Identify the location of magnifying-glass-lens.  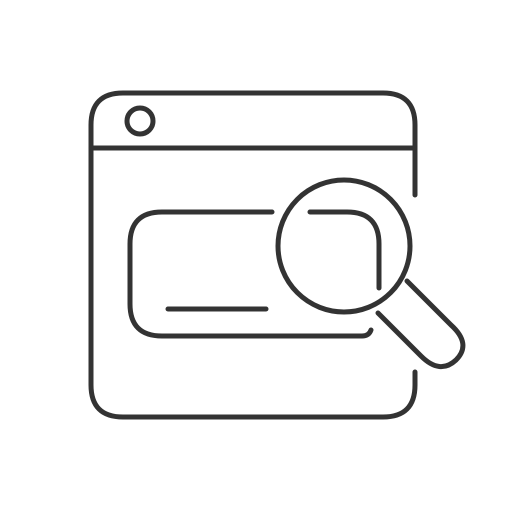
(344, 246).